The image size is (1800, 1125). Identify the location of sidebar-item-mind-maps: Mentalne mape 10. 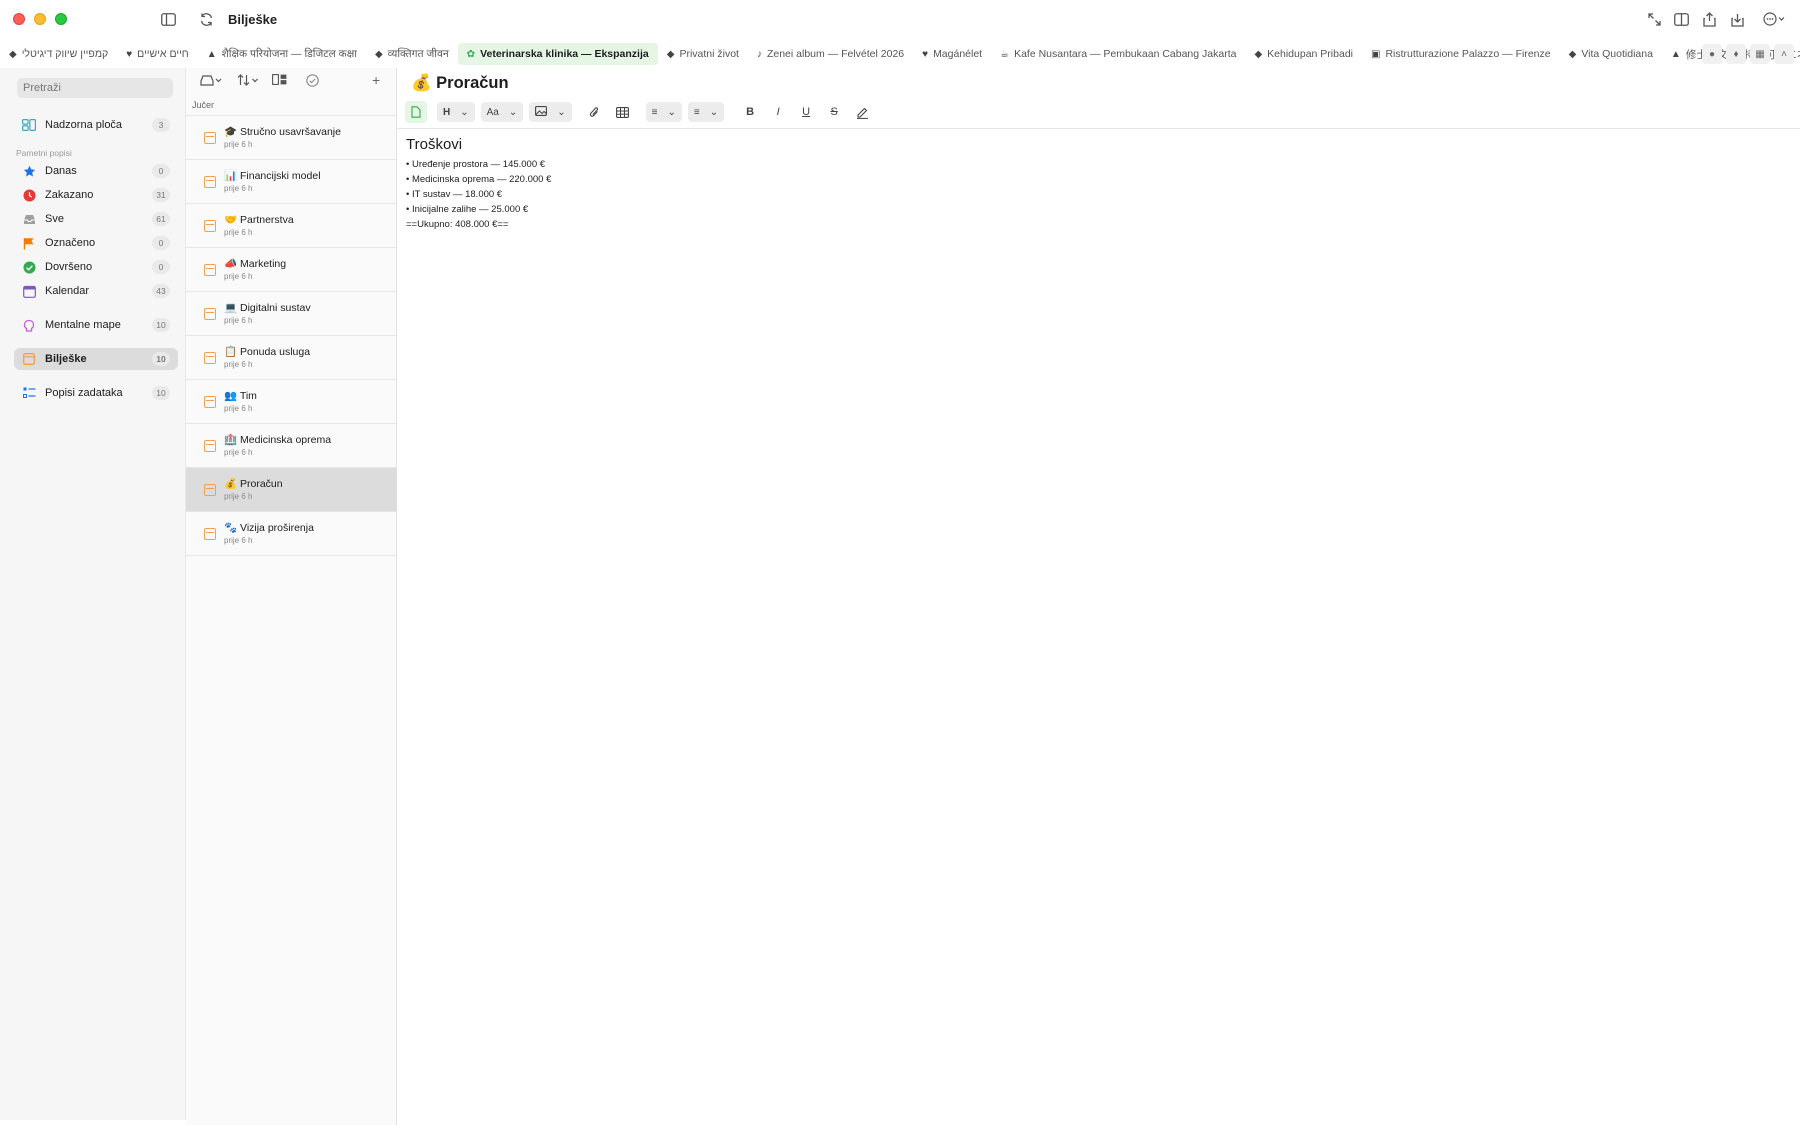
(96, 325).